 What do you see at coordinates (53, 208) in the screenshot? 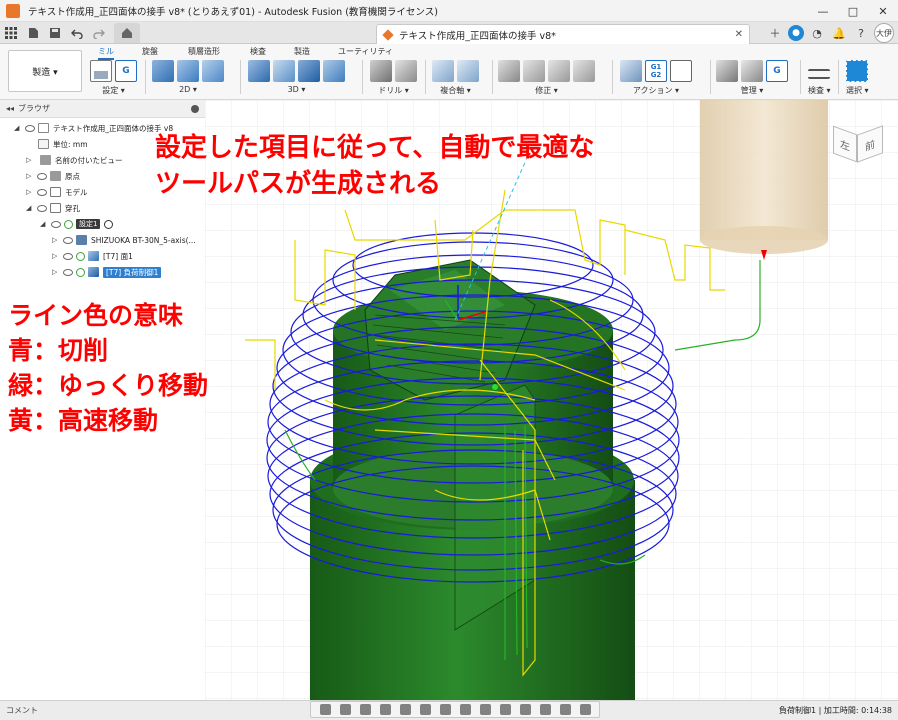
I see `tree-item-drilling: ◢ 穿孔` at bounding box center [53, 208].